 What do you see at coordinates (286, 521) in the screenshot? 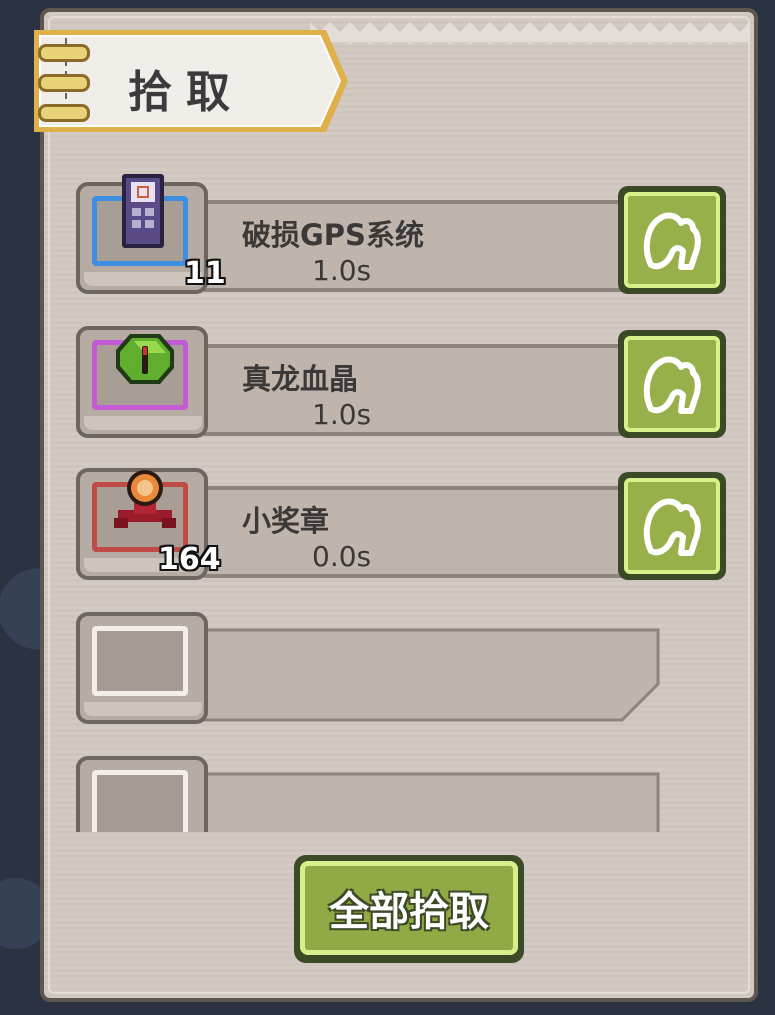
I see `item-name: 小奖章` at bounding box center [286, 521].